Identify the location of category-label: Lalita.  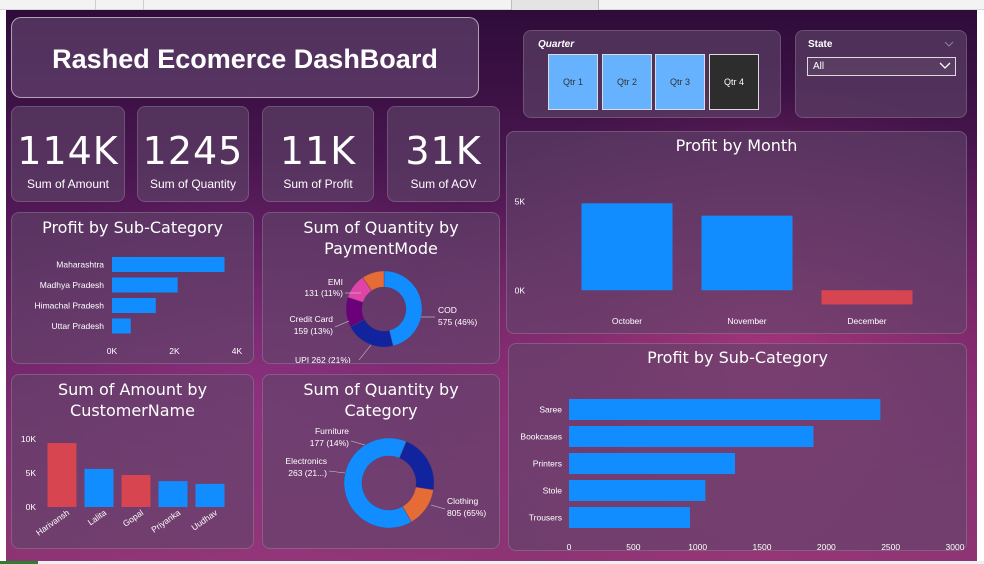
(97, 517).